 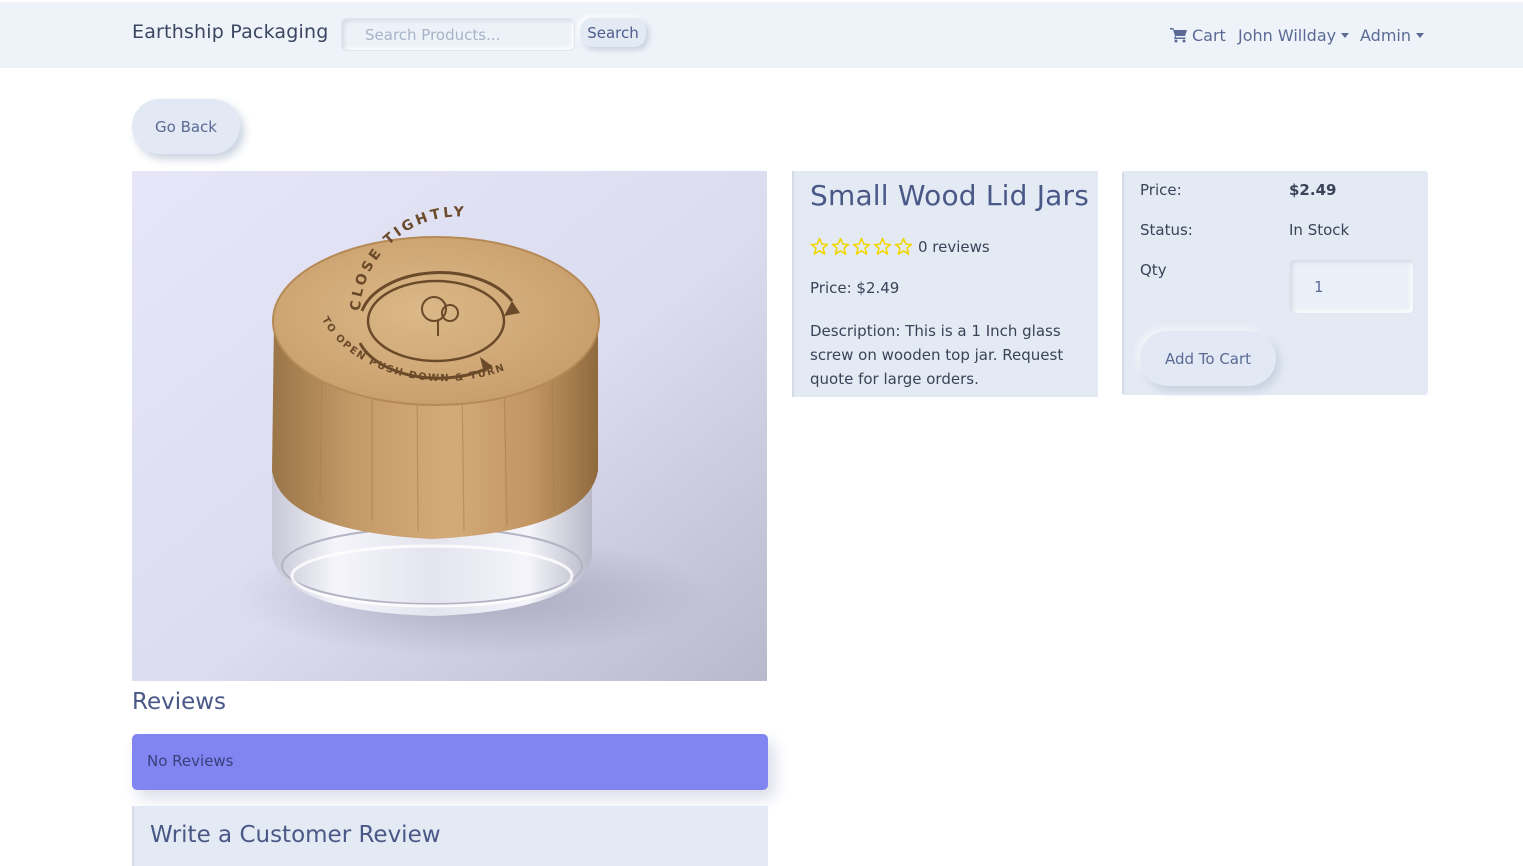 I want to click on write-review-heading: Write a Customer Review, so click(x=295, y=835).